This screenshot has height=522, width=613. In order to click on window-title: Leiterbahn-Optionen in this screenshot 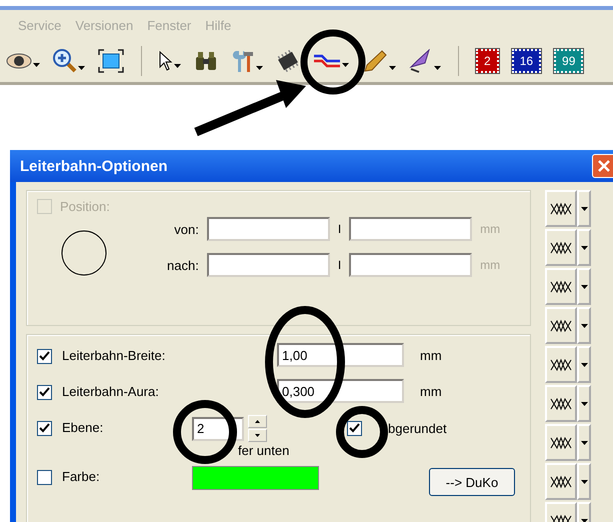, I will do `click(94, 166)`.